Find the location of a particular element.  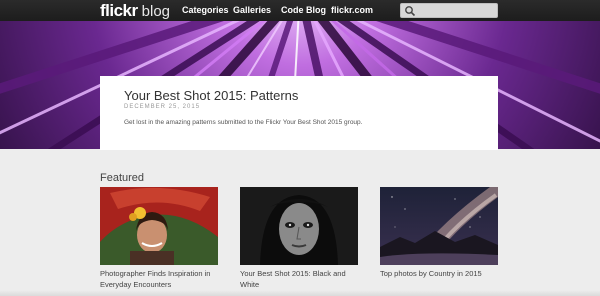

card-image-portrait is located at coordinates (159, 226).